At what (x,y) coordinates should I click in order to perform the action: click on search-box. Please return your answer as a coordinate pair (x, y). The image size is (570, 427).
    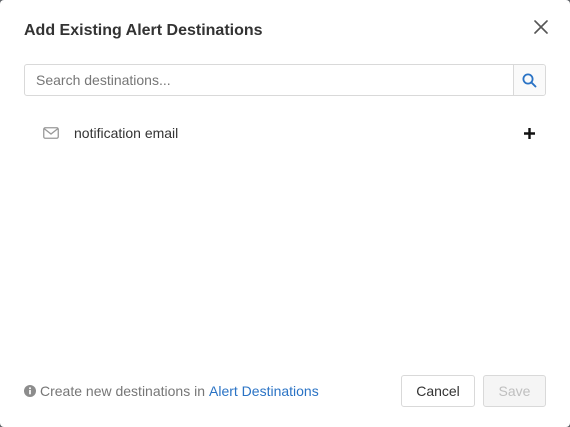
    Looking at the image, I should click on (285, 80).